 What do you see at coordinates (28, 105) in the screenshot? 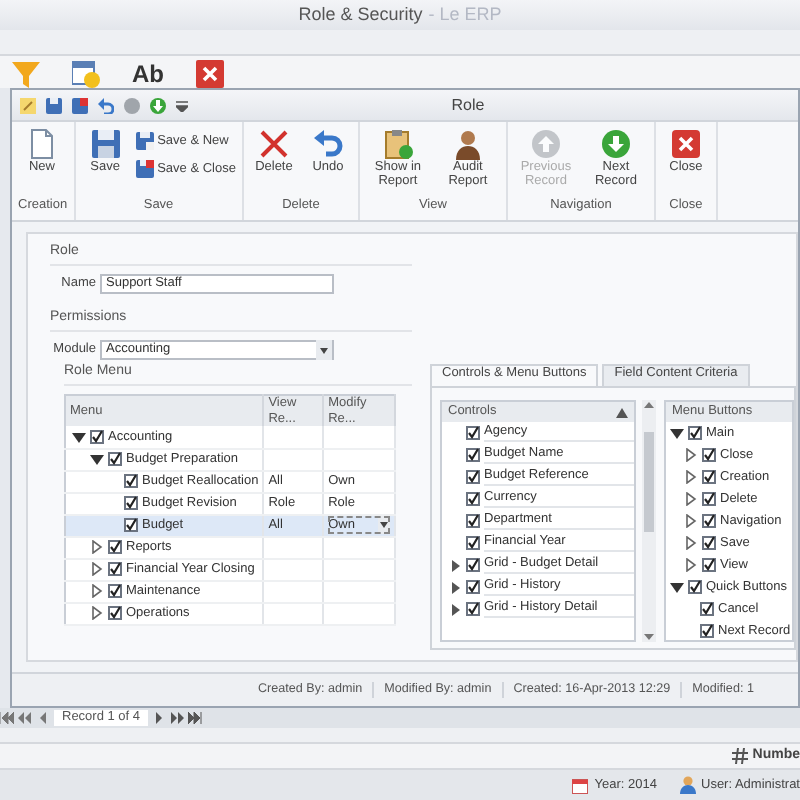
I see `note-icon` at bounding box center [28, 105].